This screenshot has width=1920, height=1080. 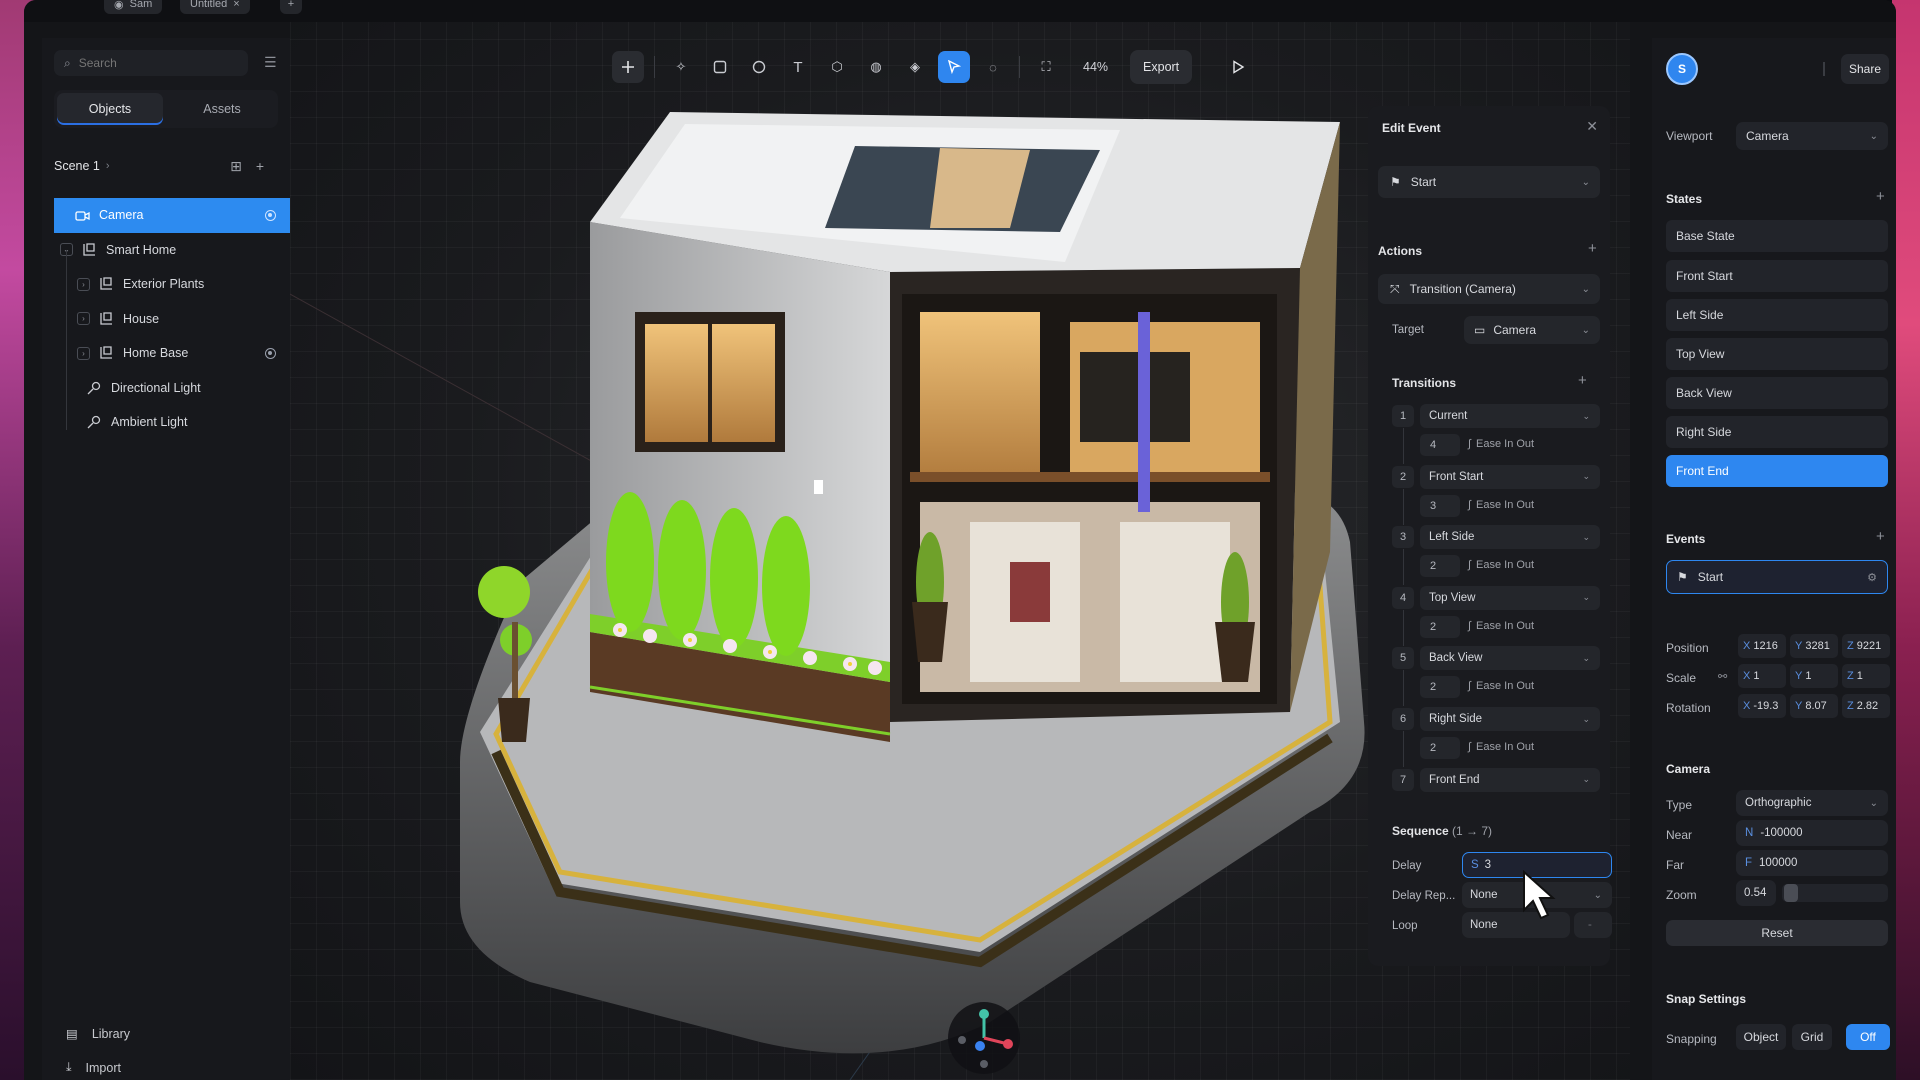 What do you see at coordinates (720, 67) in the screenshot?
I see `rectangle-tool-button` at bounding box center [720, 67].